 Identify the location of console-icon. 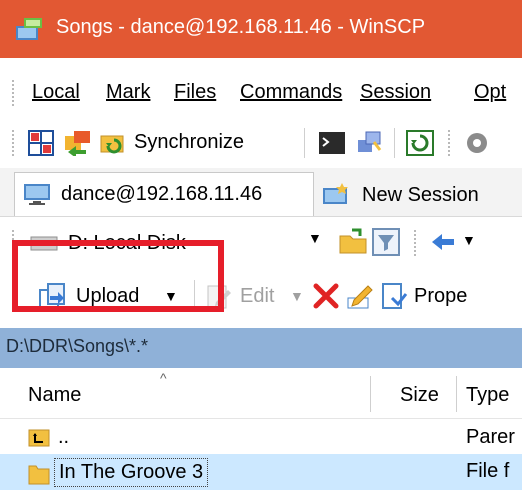
(332, 143).